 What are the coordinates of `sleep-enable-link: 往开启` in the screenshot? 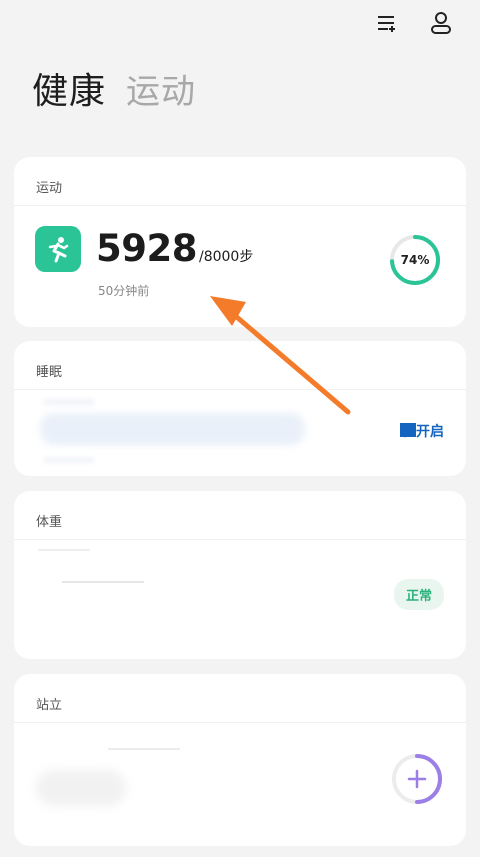 It's located at (422, 431).